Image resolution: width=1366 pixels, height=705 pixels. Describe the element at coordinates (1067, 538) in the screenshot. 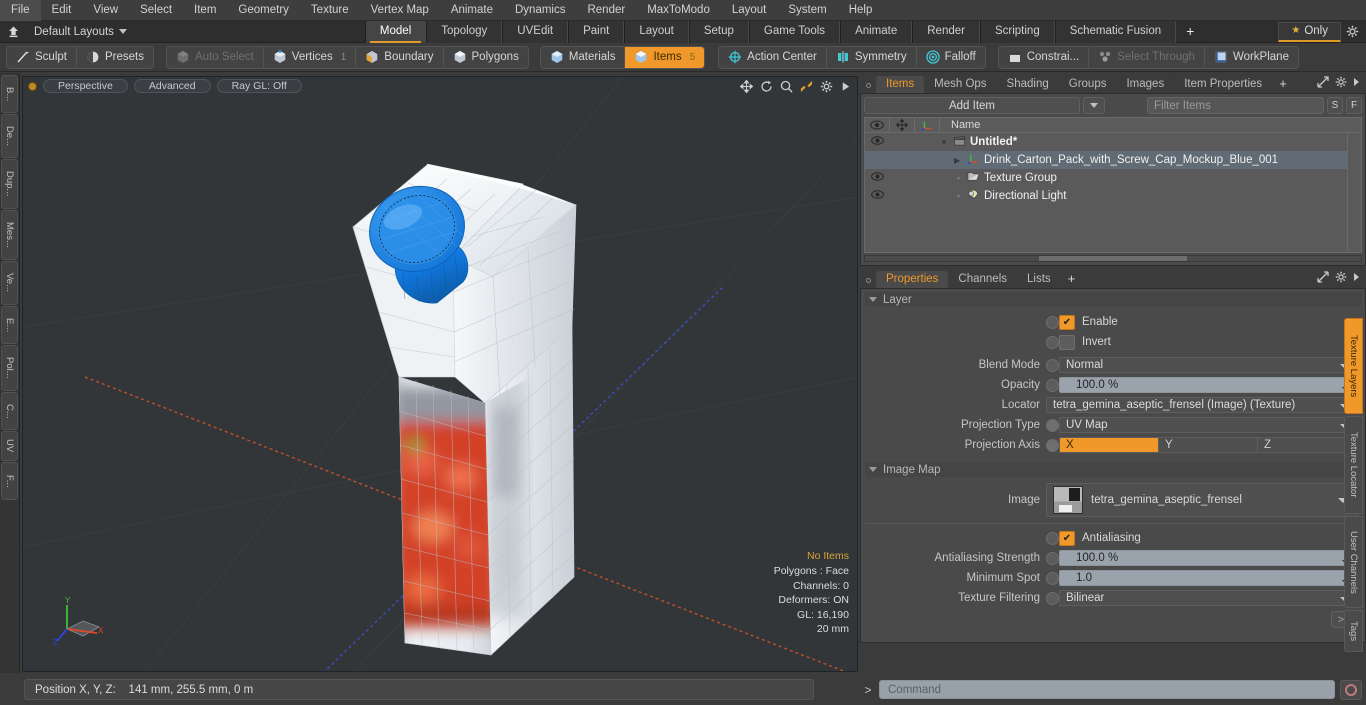

I see `antialiasing-checkbox: ✔` at that location.